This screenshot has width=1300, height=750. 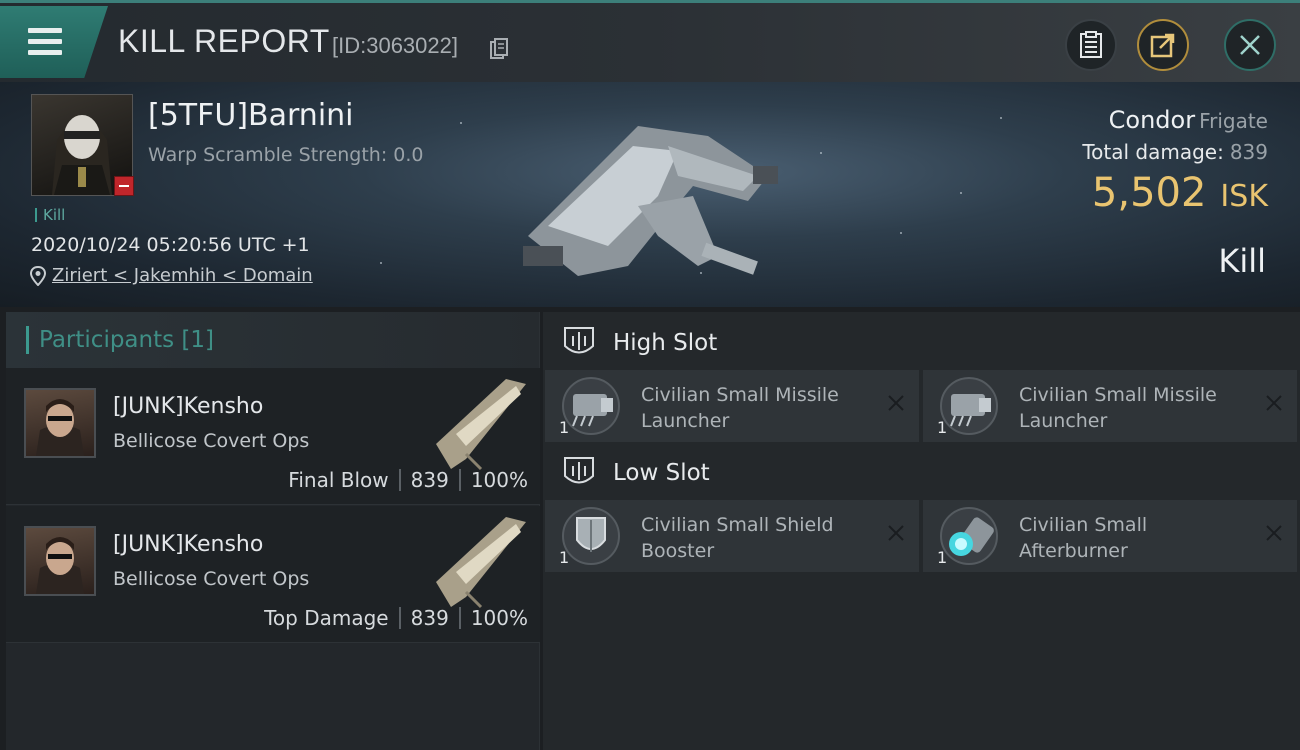 I want to click on participant-stats: Top Damage 839 100%, so click(x=396, y=618).